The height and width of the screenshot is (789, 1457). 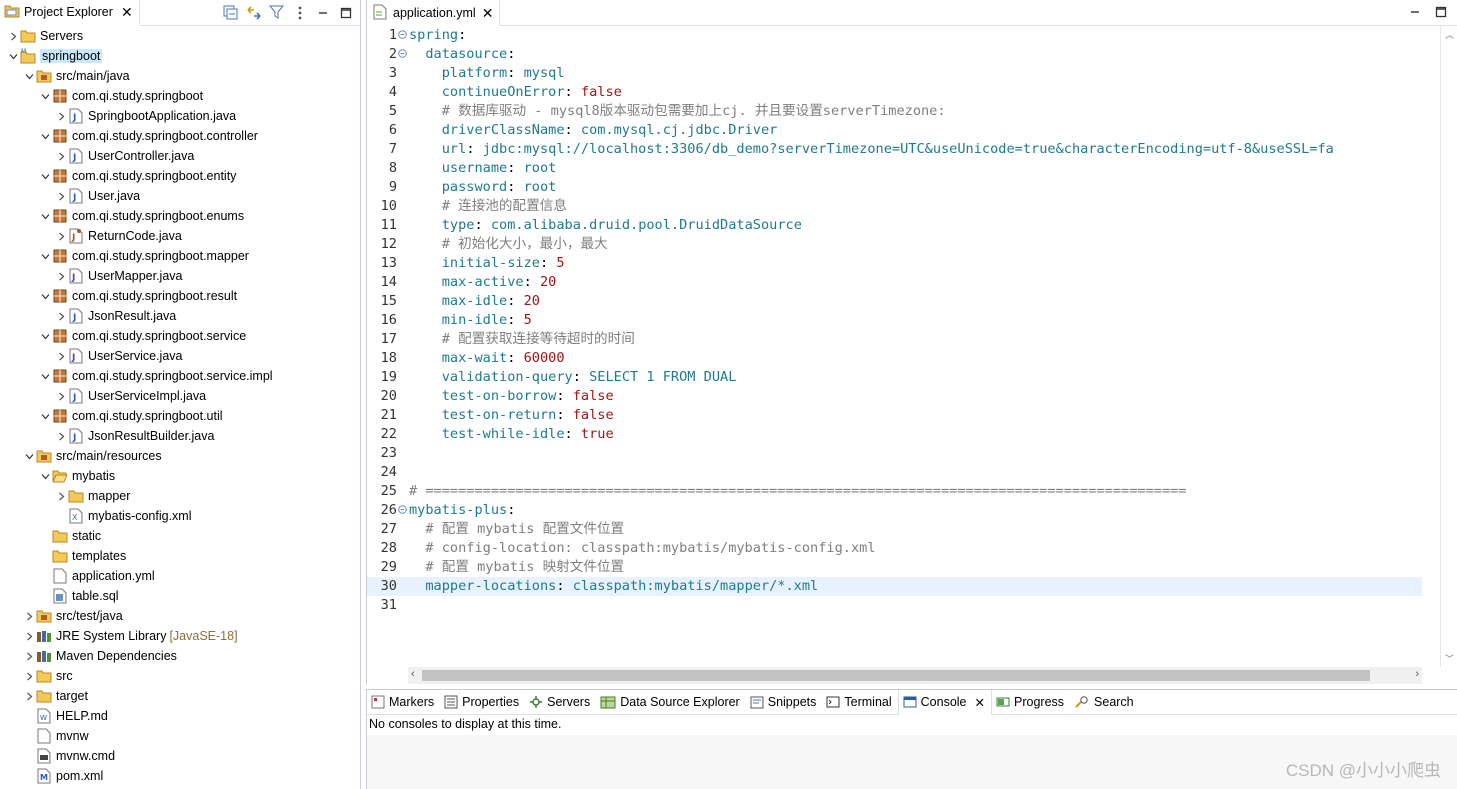 I want to click on code-line: 31, so click(x=894, y=605).